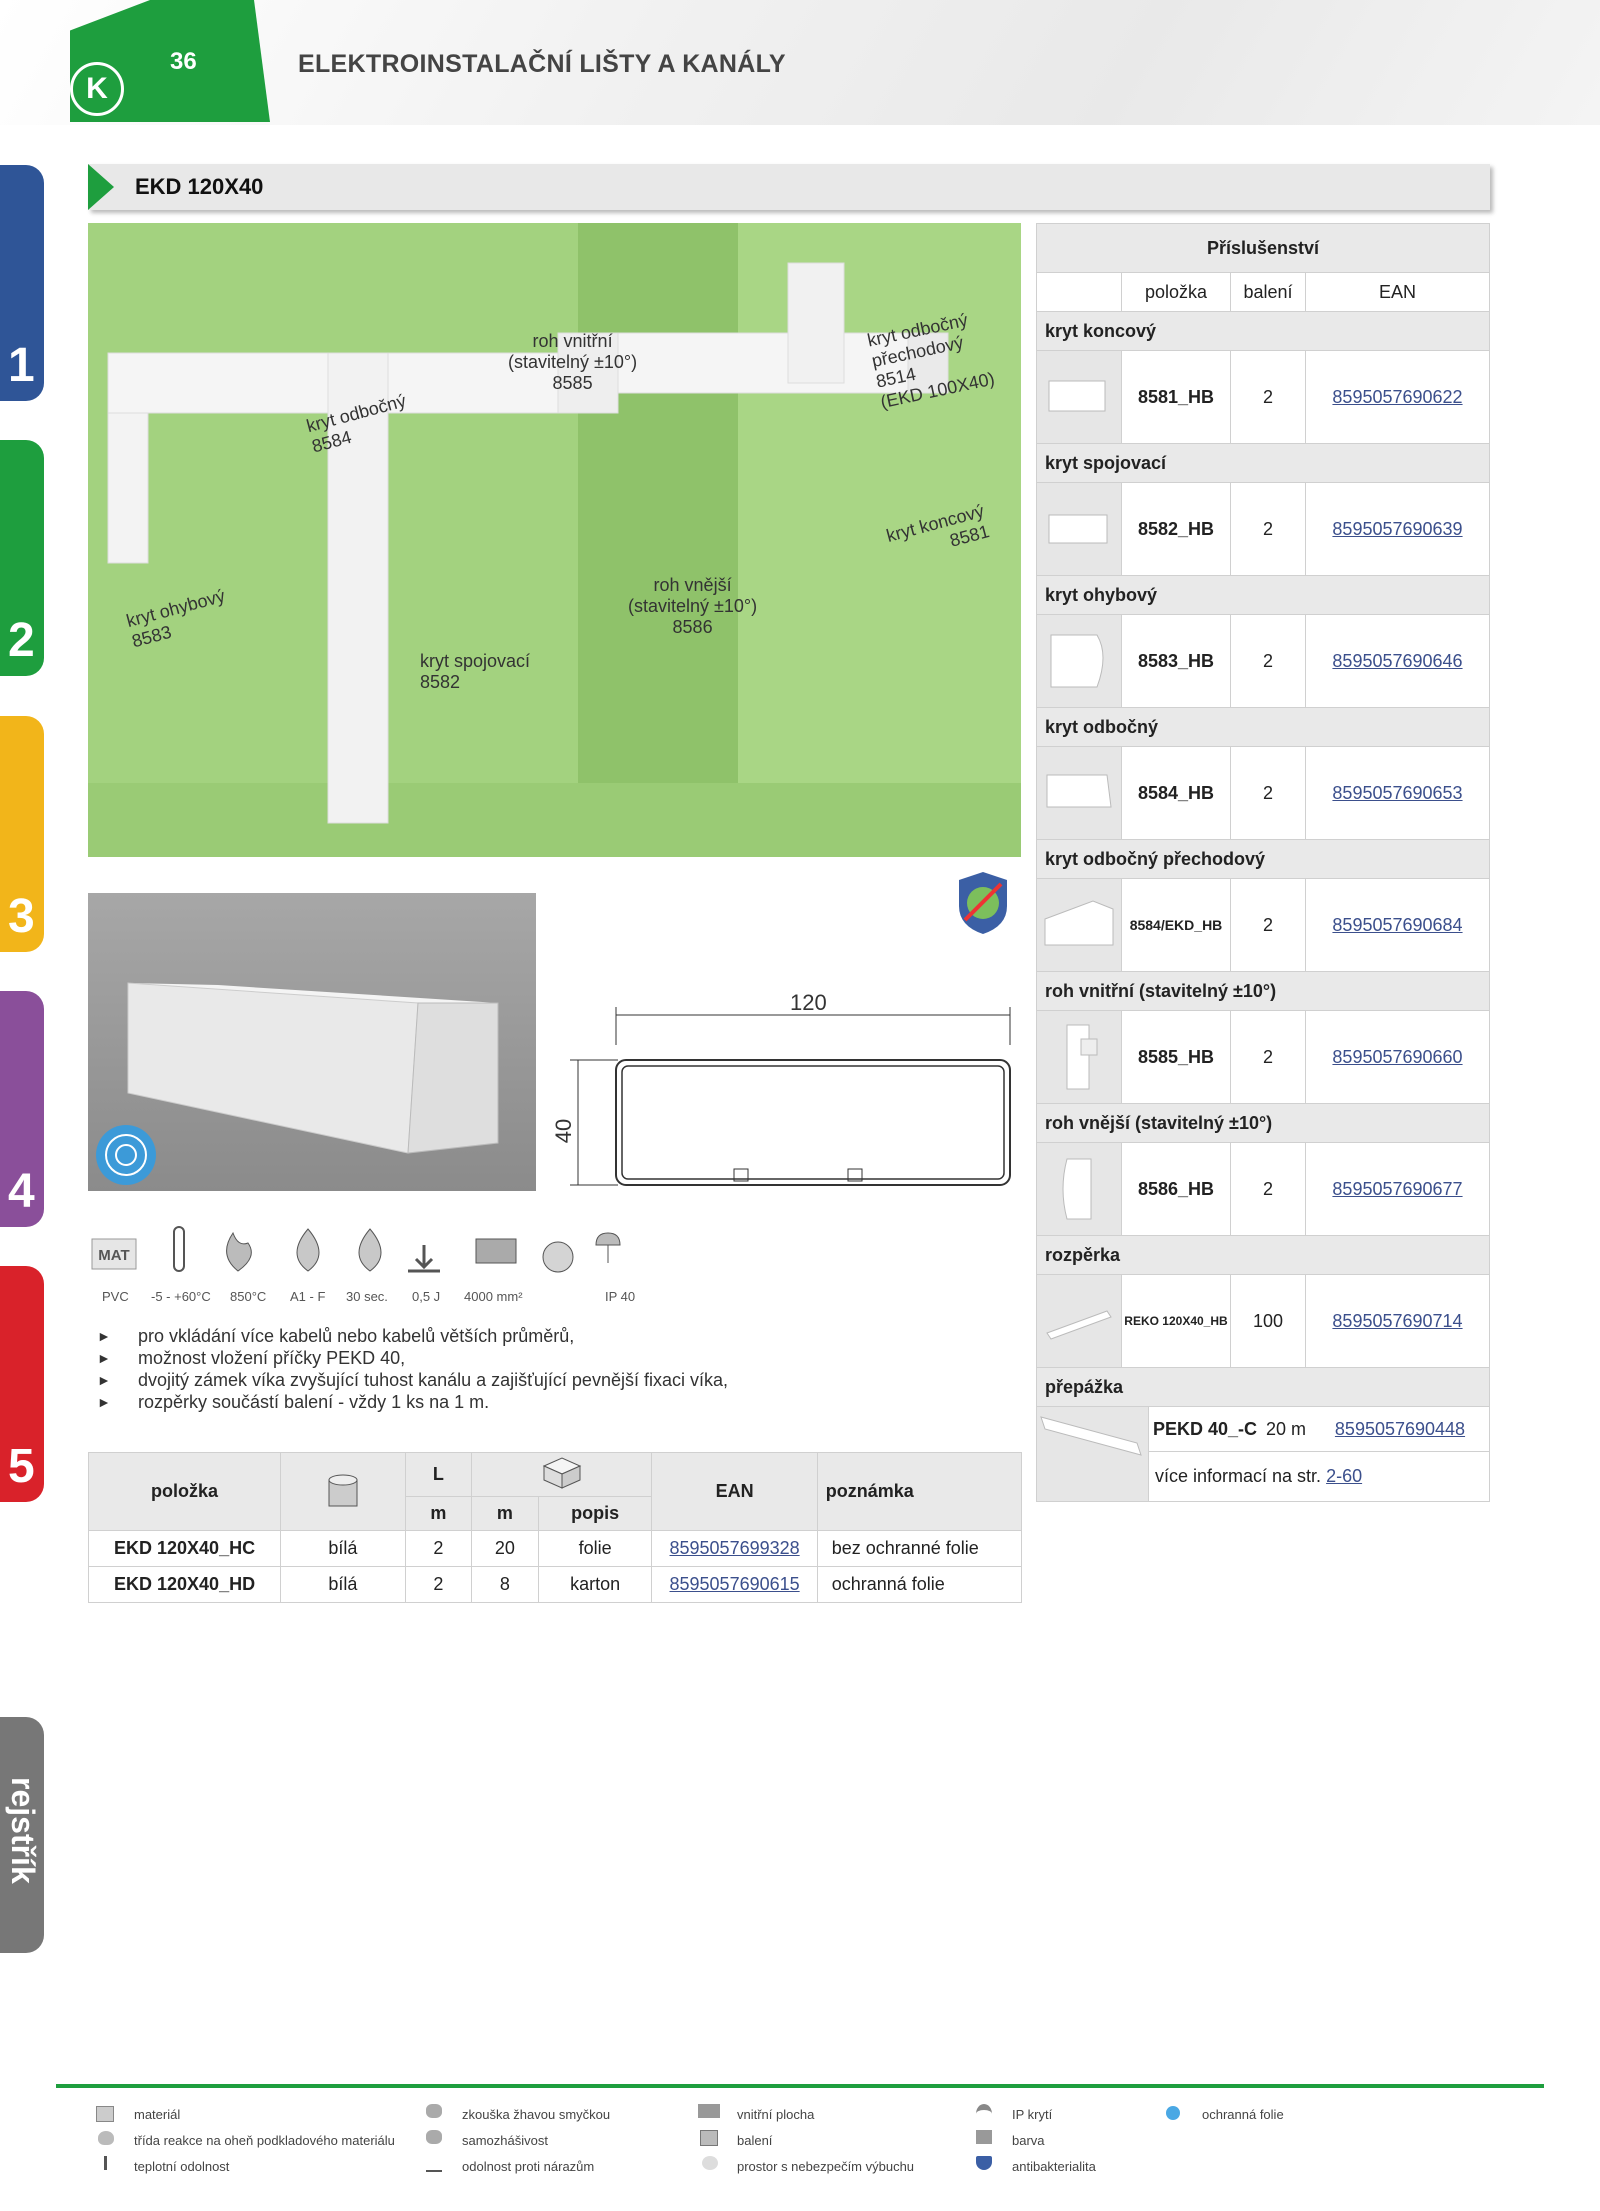 The height and width of the screenshot is (2211, 1600). I want to click on box-icon, so click(709, 2138).